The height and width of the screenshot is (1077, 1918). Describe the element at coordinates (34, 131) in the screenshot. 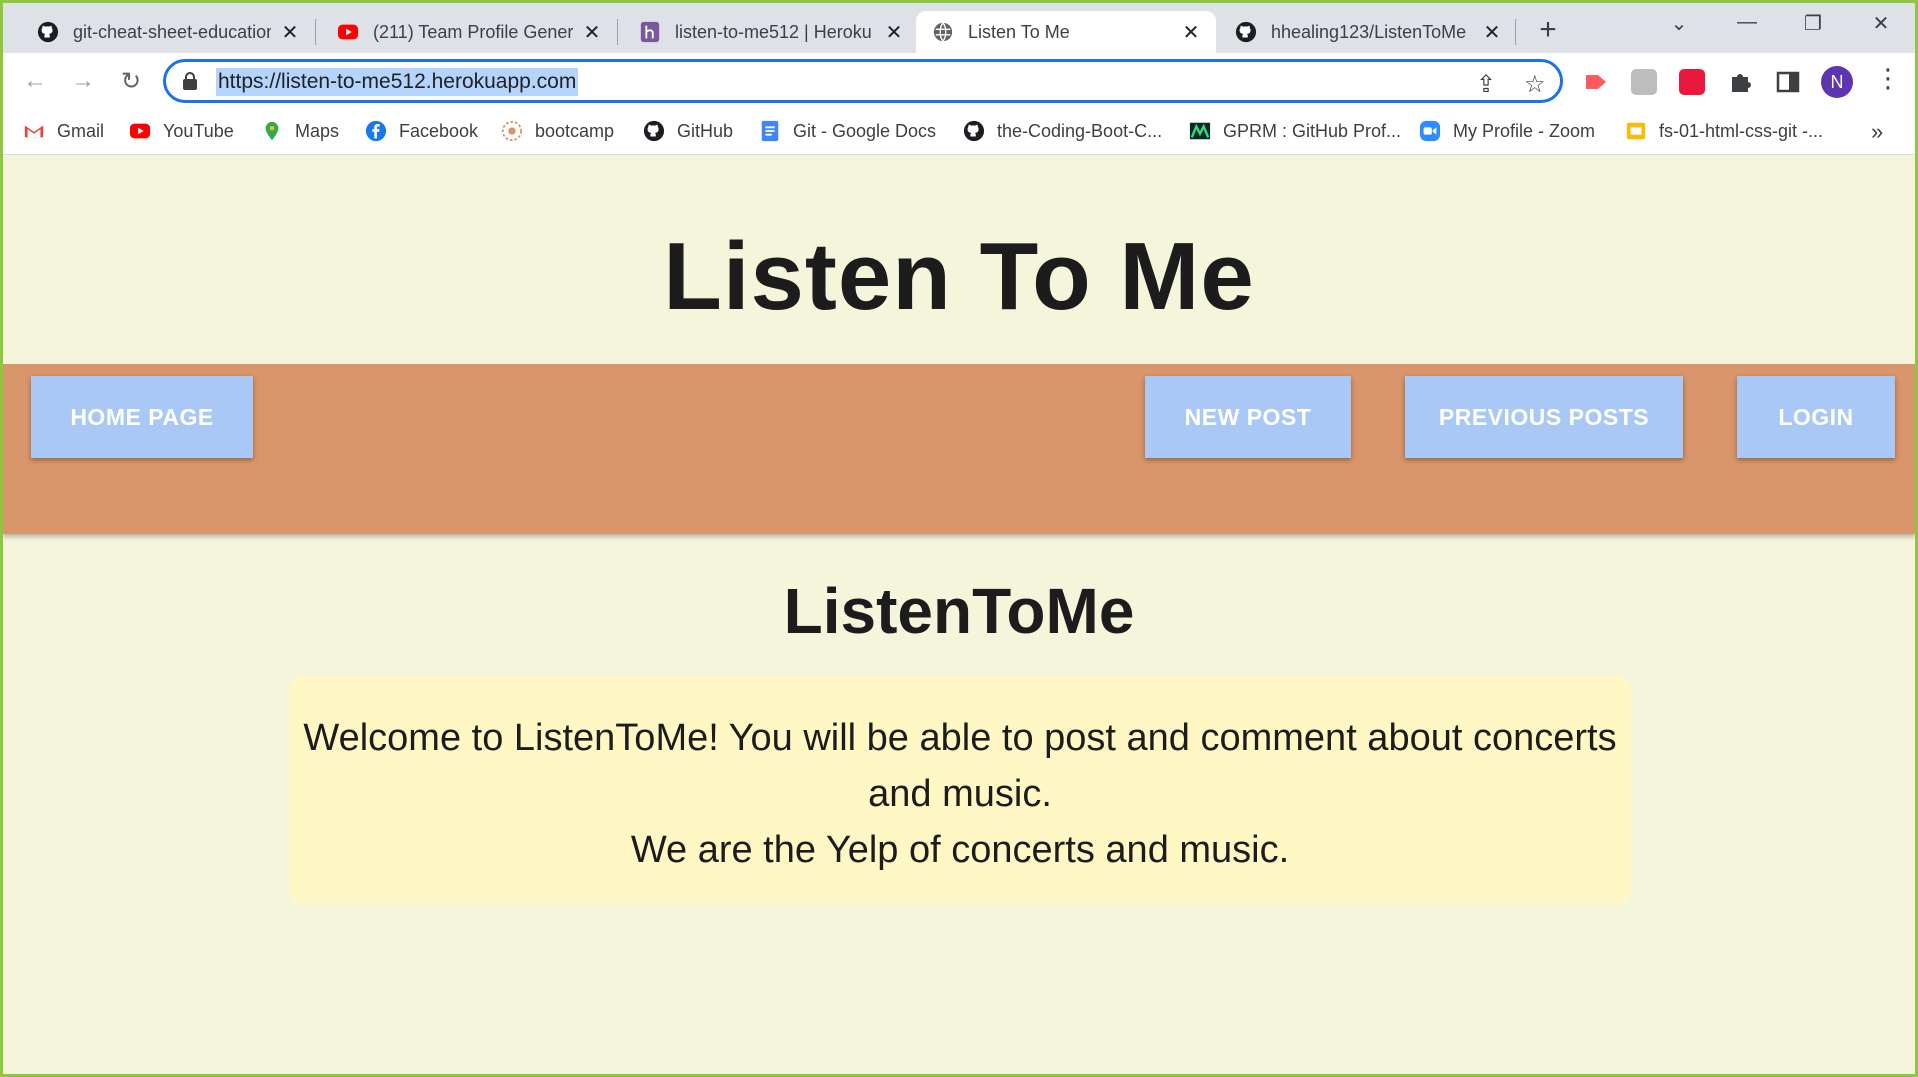

I see `gmail-icon` at that location.